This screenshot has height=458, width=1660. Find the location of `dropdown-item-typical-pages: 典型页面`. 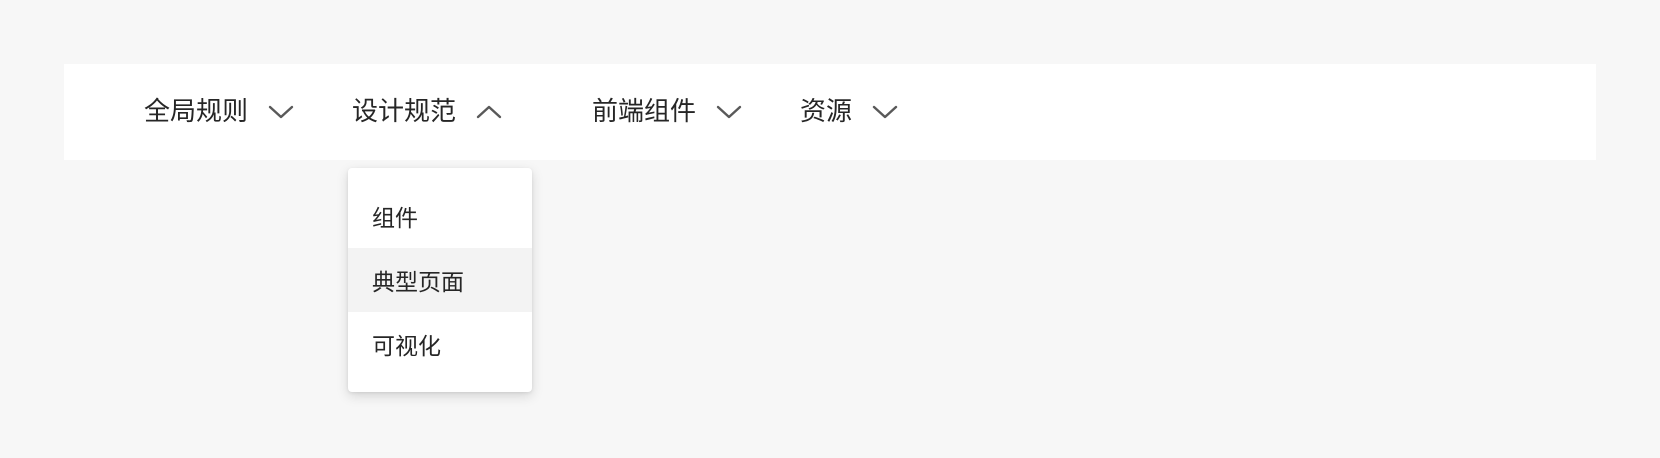

dropdown-item-typical-pages: 典型页面 is located at coordinates (440, 280).